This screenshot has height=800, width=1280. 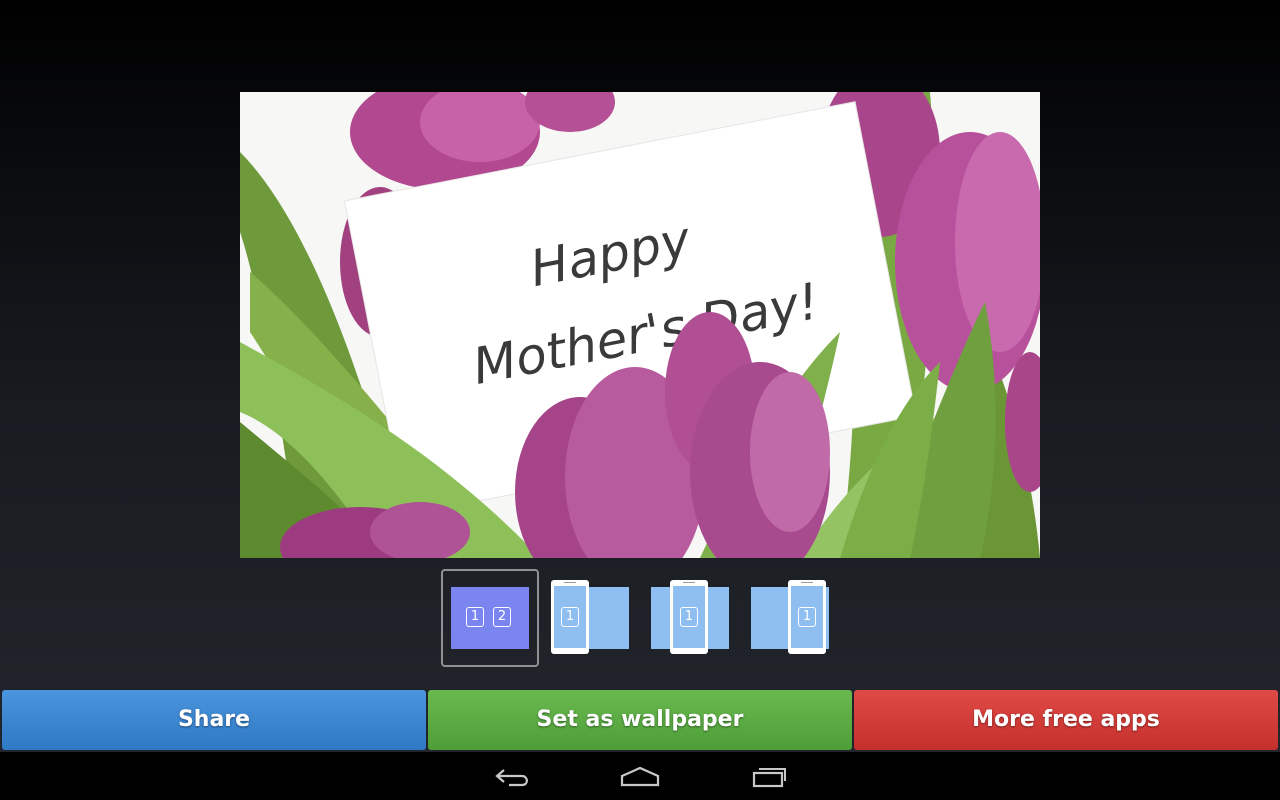 I want to click on crop-option-center: 1, so click(x=690, y=618).